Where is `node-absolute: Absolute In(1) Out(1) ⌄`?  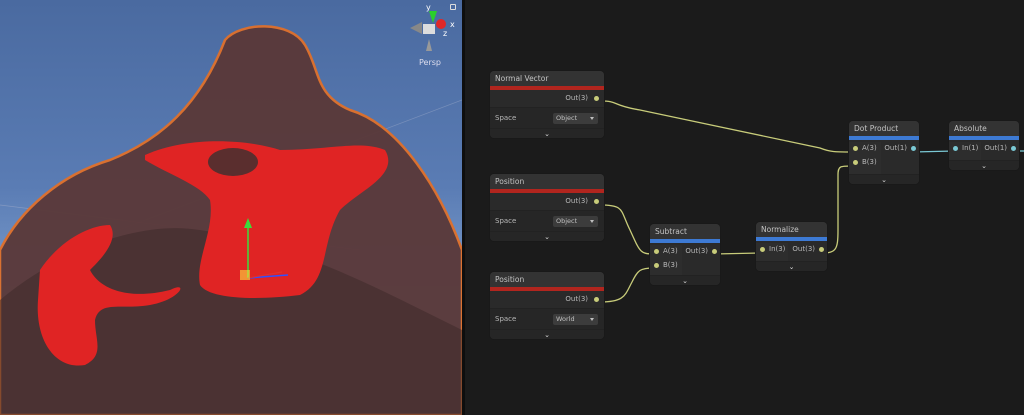
node-absolute: Absolute In(1) Out(1) ⌄ is located at coordinates (984, 145).